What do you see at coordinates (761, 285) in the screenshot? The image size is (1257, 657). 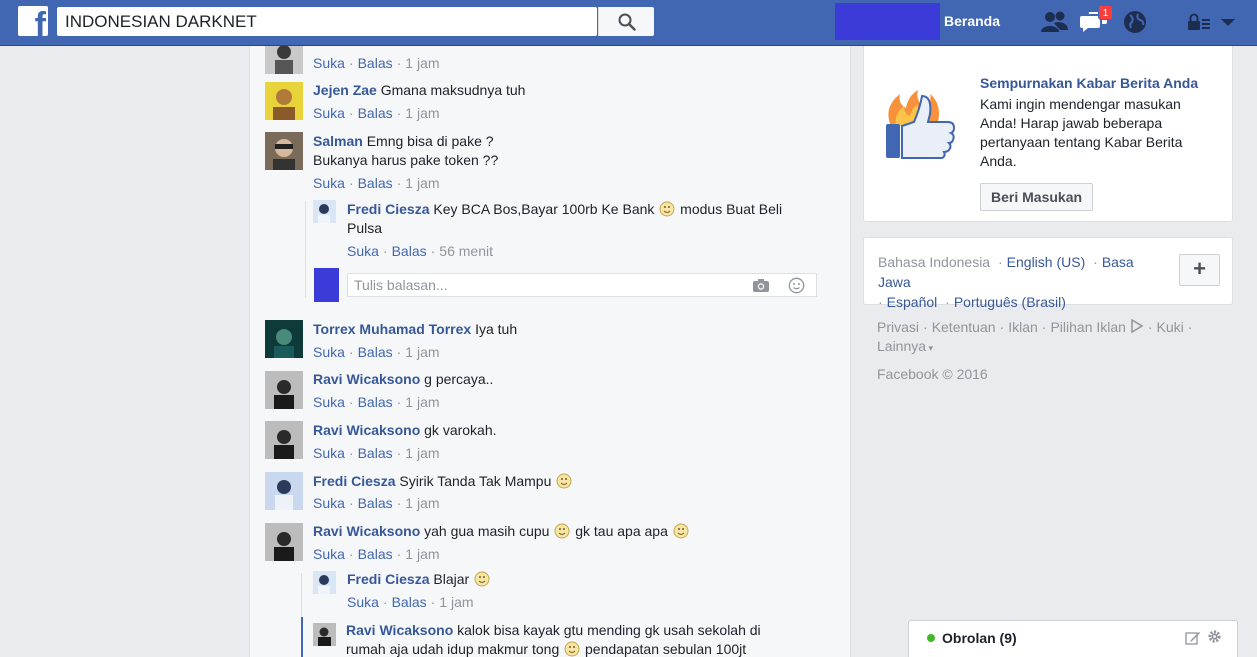 I see `camera-icon` at bounding box center [761, 285].